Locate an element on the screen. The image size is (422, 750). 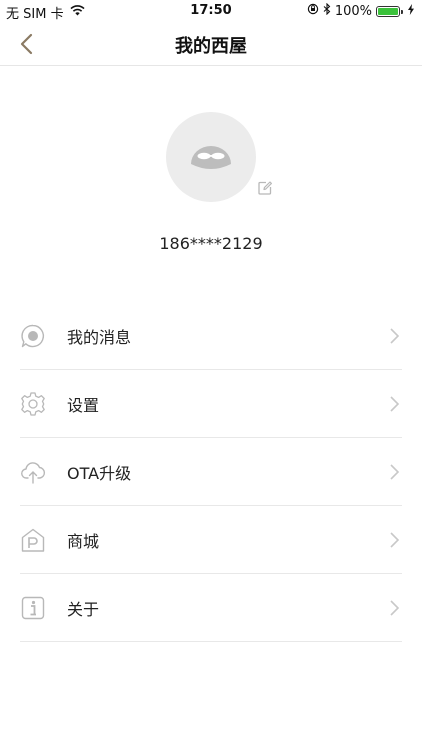
menu-item-messages: 我的消息 is located at coordinates (211, 336).